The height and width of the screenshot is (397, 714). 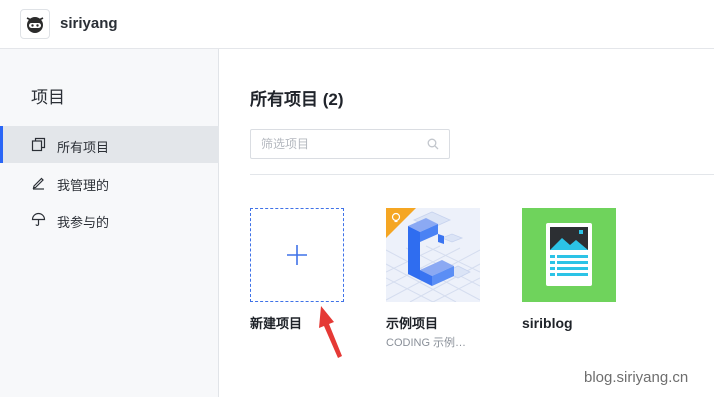 I want to click on new-project-label: 新建项目, so click(x=276, y=322).